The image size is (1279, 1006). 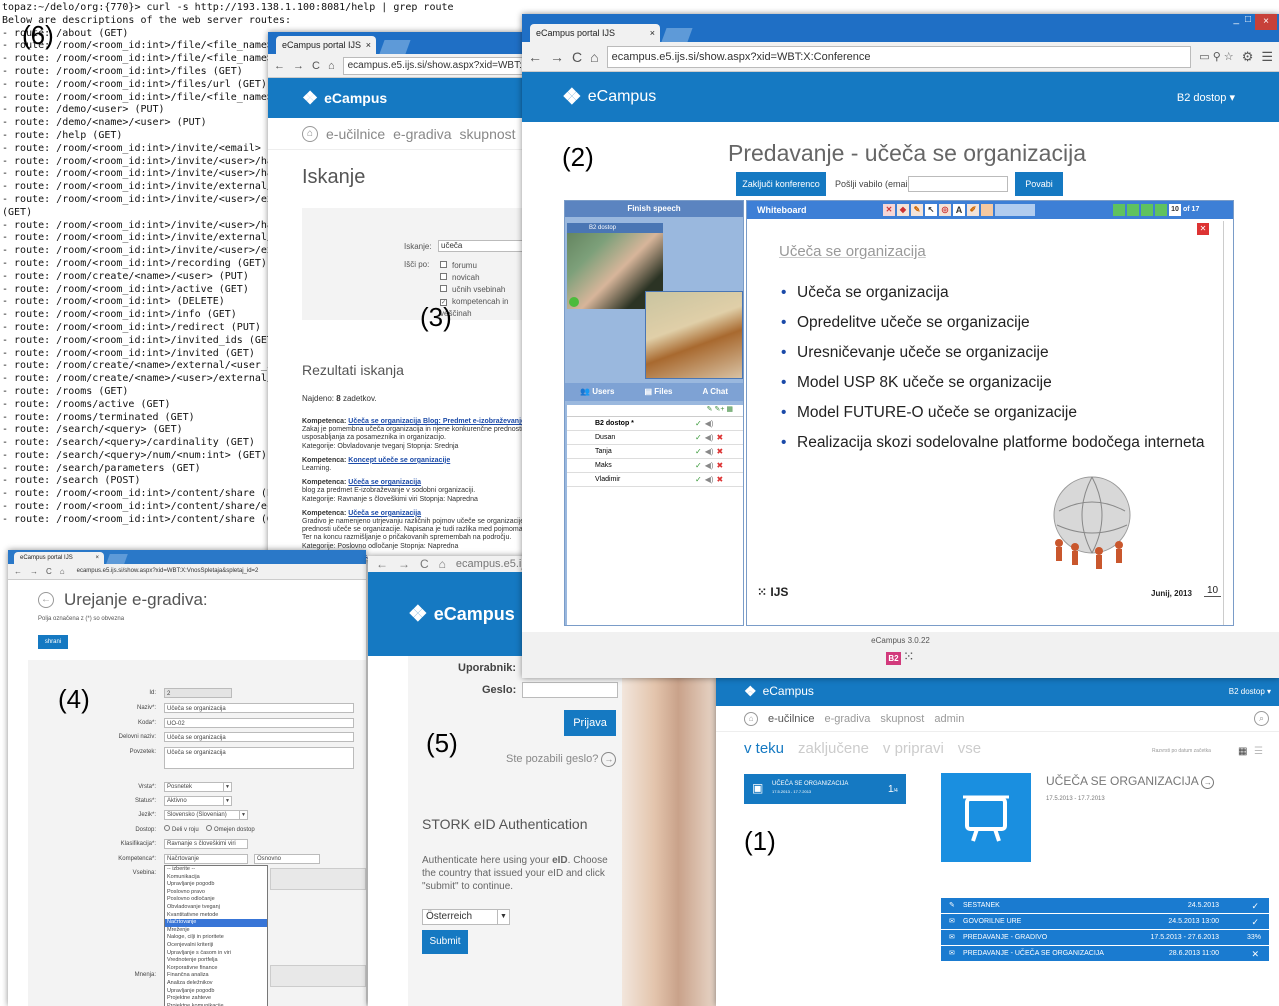 What do you see at coordinates (889, 210) in the screenshot?
I see `clear-icon: ✕` at bounding box center [889, 210].